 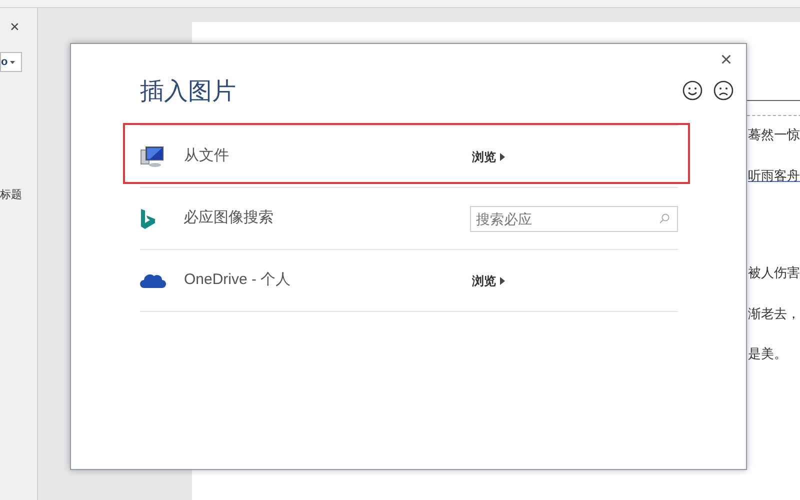 I want to click on heading-label: 标题, so click(x=11, y=195).